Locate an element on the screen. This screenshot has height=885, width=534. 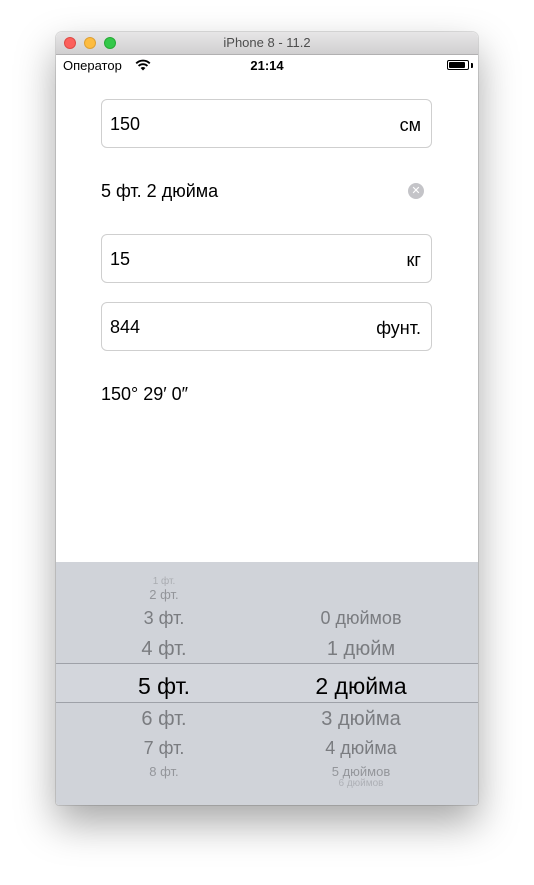
battery-level is located at coordinates (457, 65).